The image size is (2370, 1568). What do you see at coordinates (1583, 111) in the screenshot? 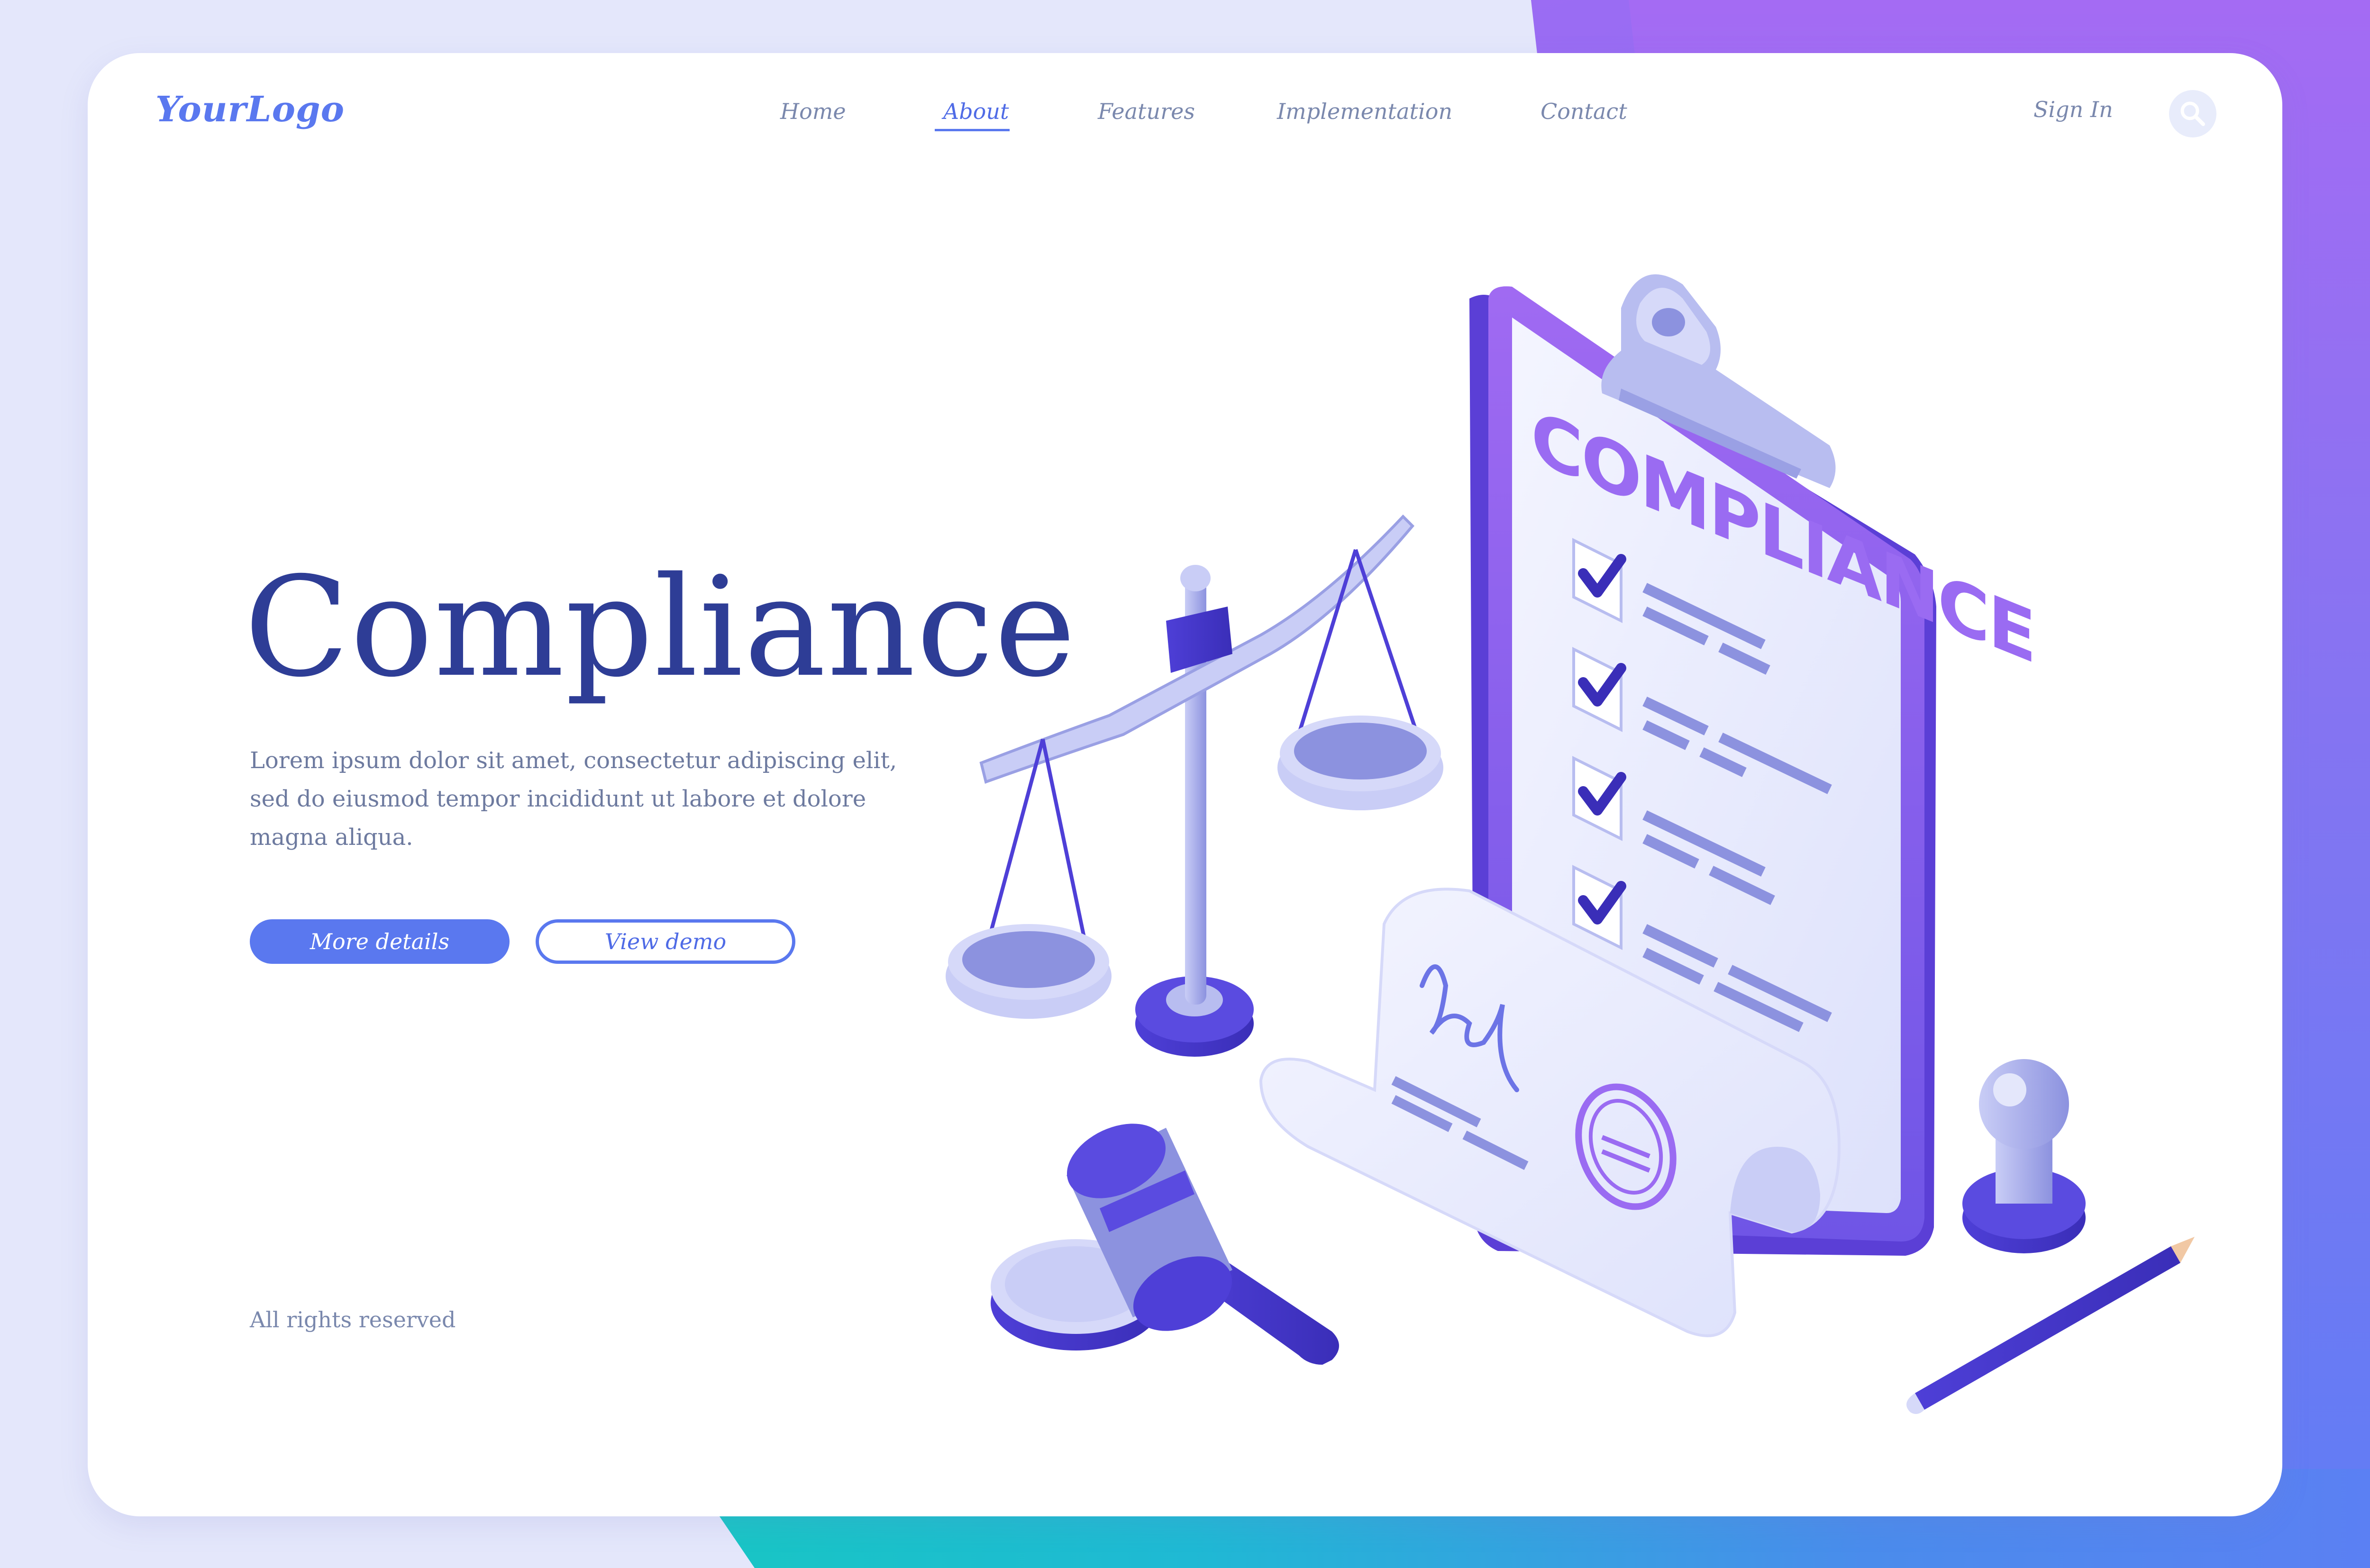
I see `nav-contact: Contact` at bounding box center [1583, 111].